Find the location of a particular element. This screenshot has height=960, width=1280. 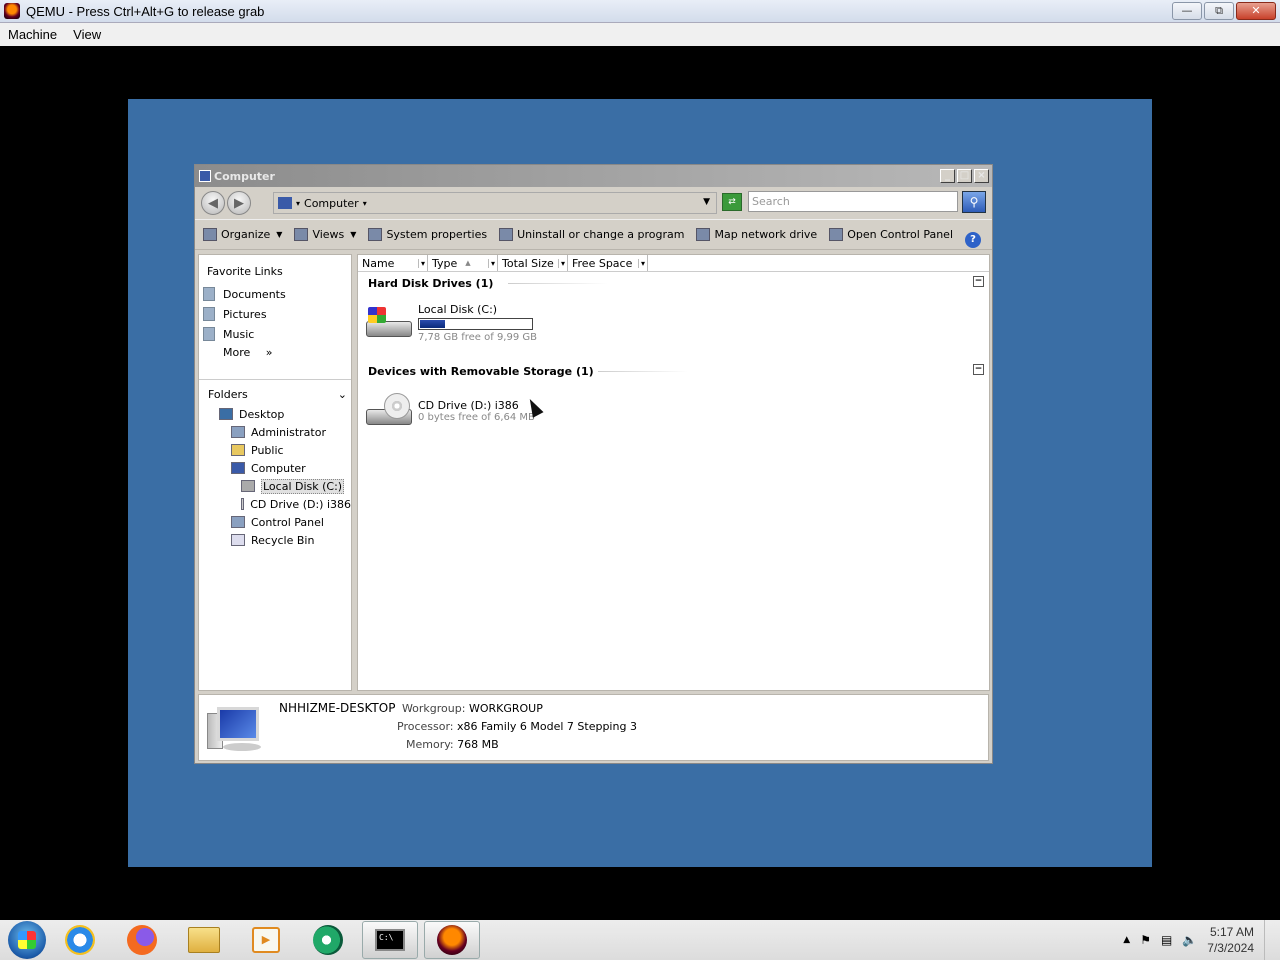

organize-button: Organize ▼ is located at coordinates (242, 234).